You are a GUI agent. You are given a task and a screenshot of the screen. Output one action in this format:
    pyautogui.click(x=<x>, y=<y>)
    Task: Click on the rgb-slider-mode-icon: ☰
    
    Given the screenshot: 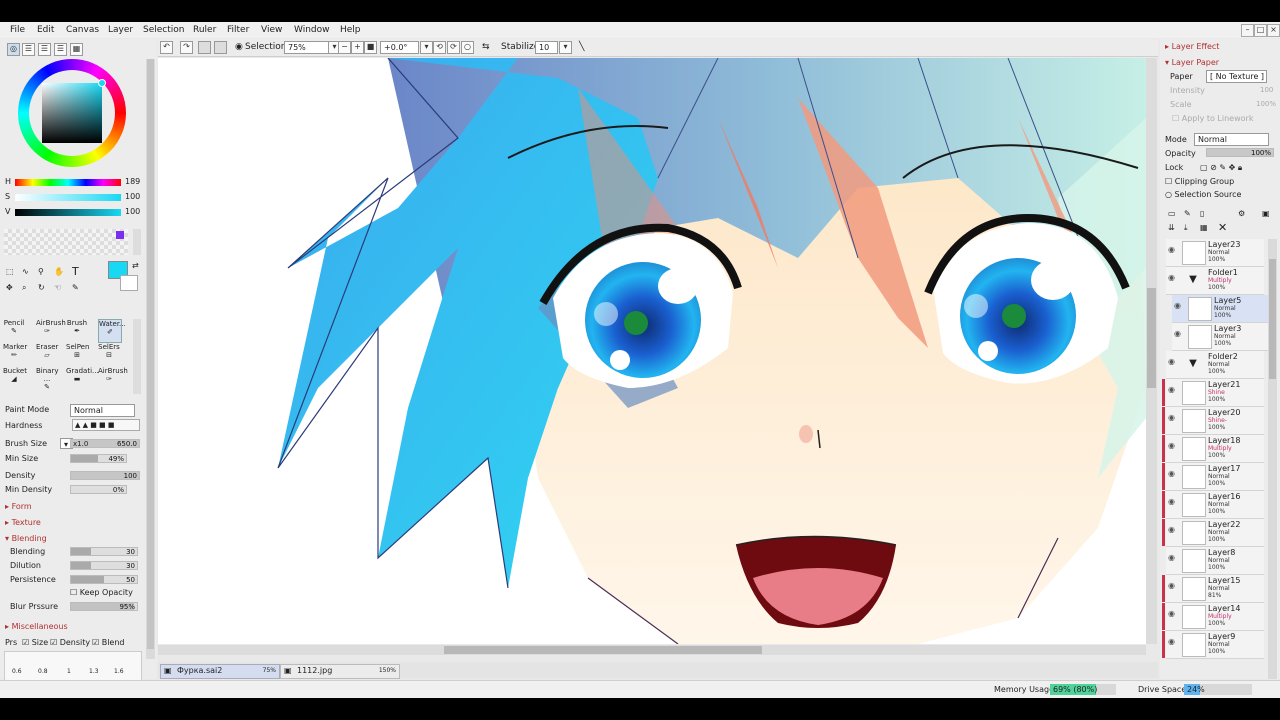 What is the action you would take?
    pyautogui.click(x=28, y=49)
    